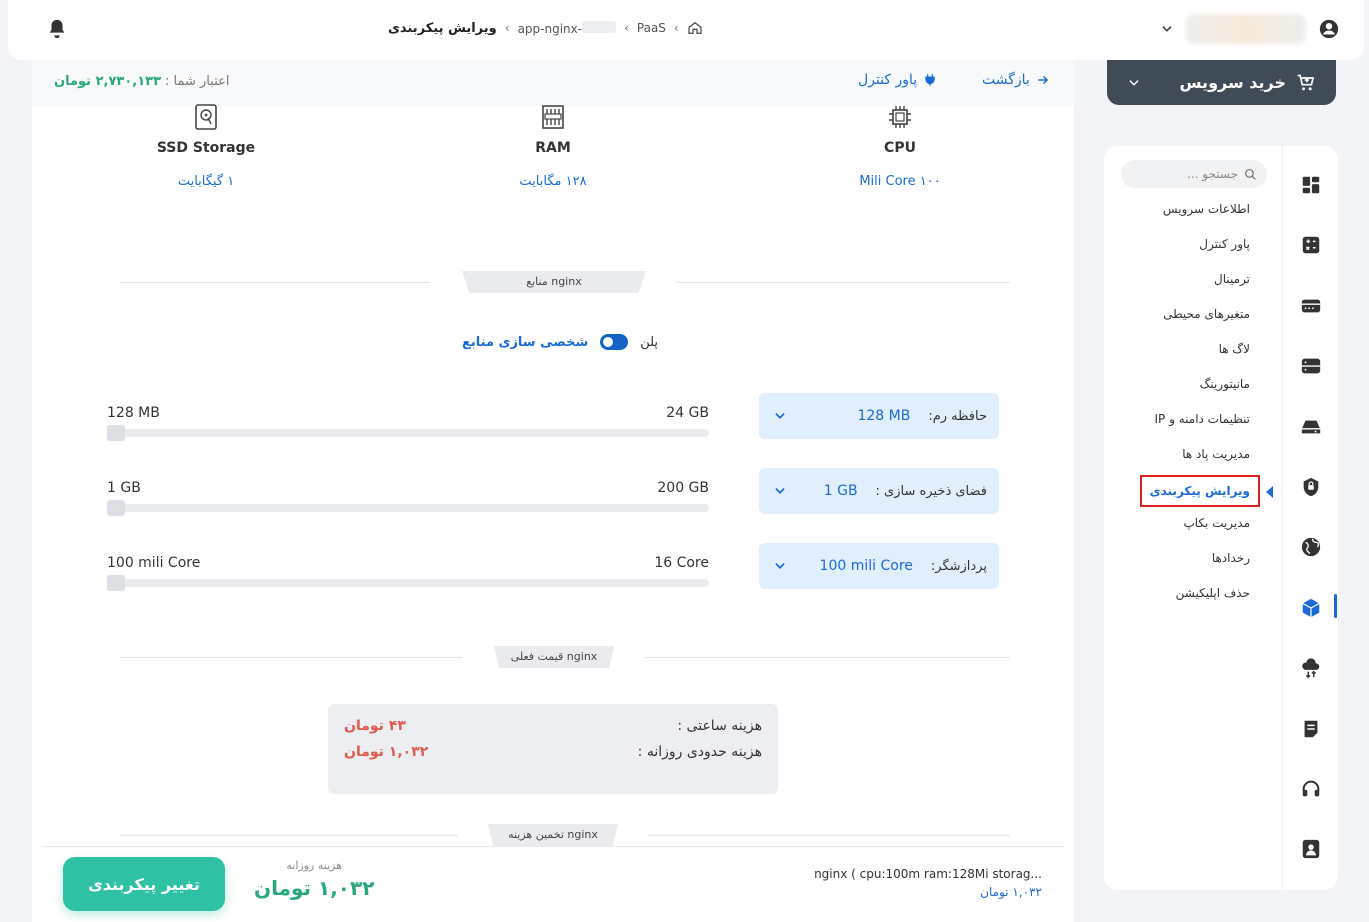  Describe the element at coordinates (1195, 283) in the screenshot. I see `sidebar-item-terminal: ترمینال` at that location.